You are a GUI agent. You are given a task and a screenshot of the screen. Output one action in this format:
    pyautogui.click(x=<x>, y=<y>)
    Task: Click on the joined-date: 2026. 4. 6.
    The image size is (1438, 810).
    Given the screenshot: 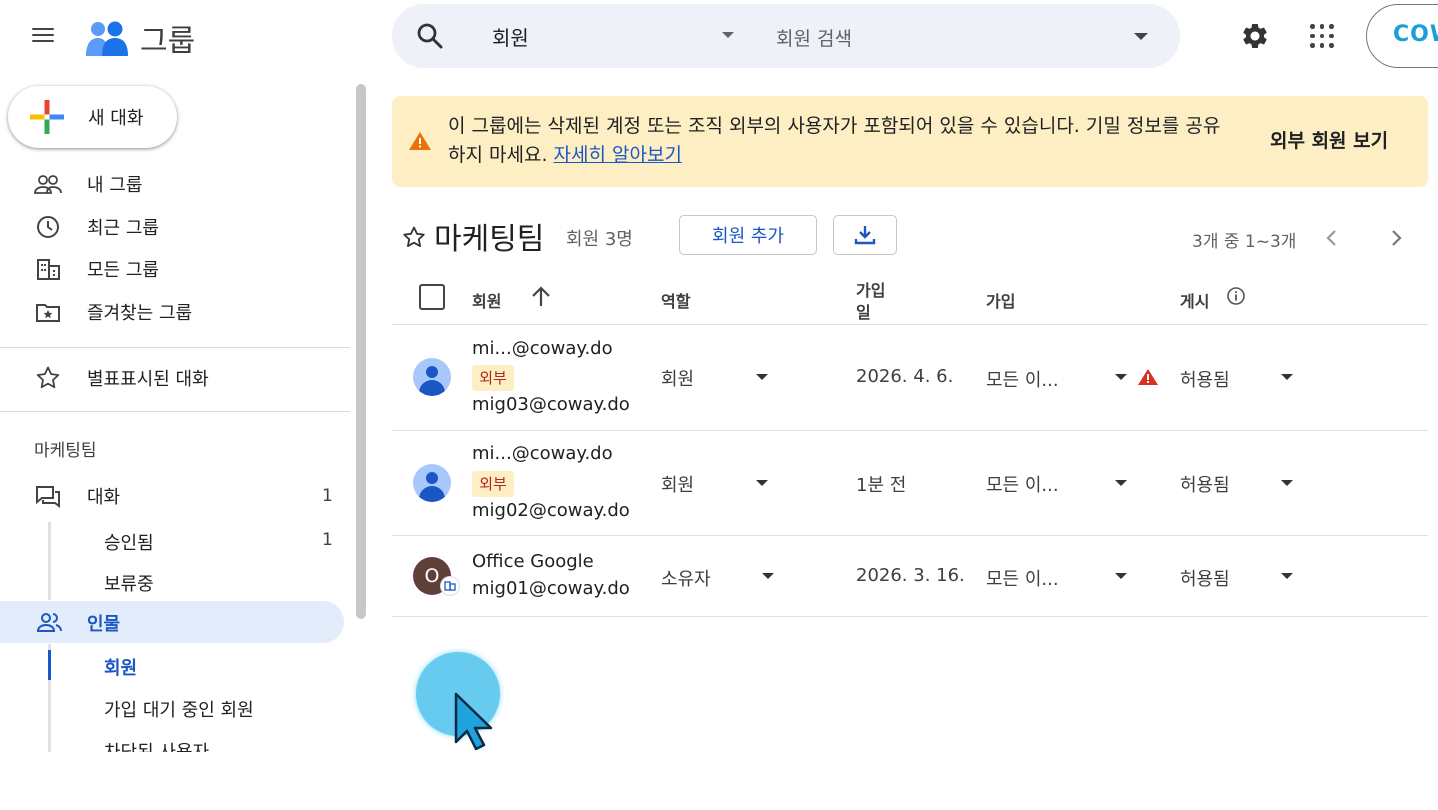 What is the action you would take?
    pyautogui.click(x=905, y=376)
    